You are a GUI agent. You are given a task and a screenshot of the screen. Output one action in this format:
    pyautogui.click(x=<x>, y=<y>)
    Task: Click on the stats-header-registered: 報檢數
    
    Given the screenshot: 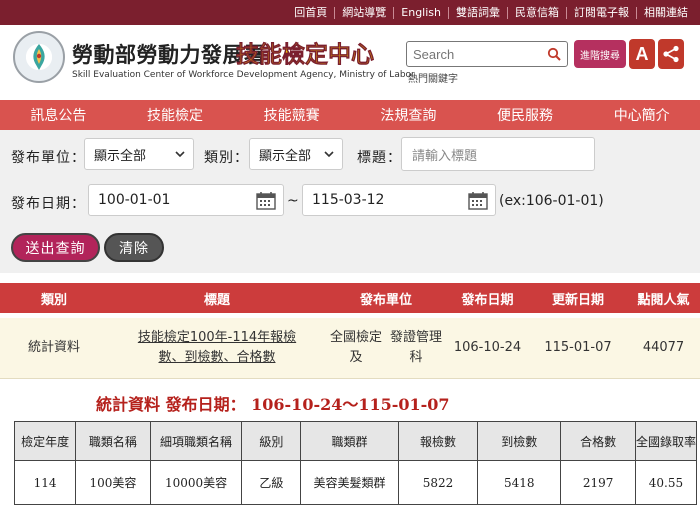 What is the action you would take?
    pyautogui.click(x=438, y=441)
    